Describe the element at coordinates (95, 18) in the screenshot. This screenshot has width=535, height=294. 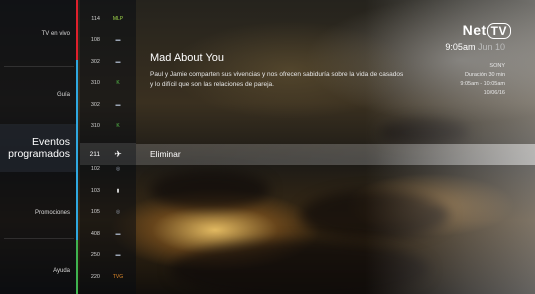
I see `channel-number: 114` at that location.